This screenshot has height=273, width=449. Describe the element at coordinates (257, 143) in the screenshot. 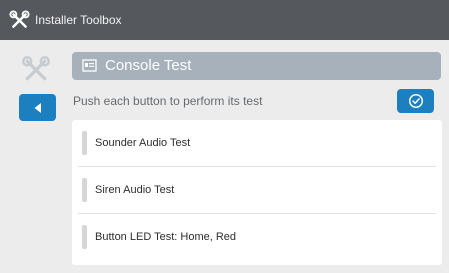

I see `sounder-audio-test-button: Sounder Audio Test` at that location.